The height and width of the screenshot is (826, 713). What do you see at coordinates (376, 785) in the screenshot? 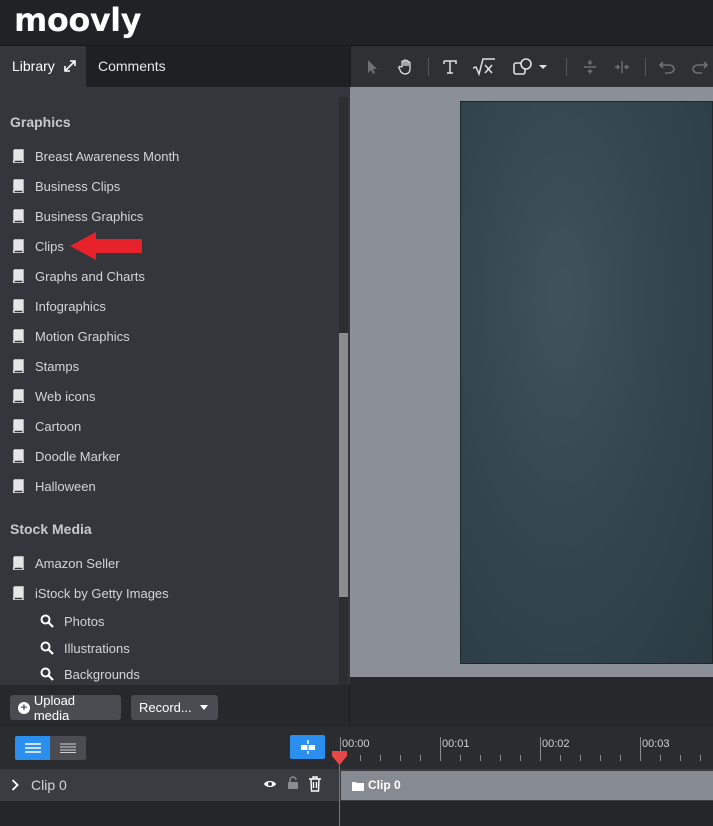
I see `clip-bar-label-wrap: Clip 0` at bounding box center [376, 785].